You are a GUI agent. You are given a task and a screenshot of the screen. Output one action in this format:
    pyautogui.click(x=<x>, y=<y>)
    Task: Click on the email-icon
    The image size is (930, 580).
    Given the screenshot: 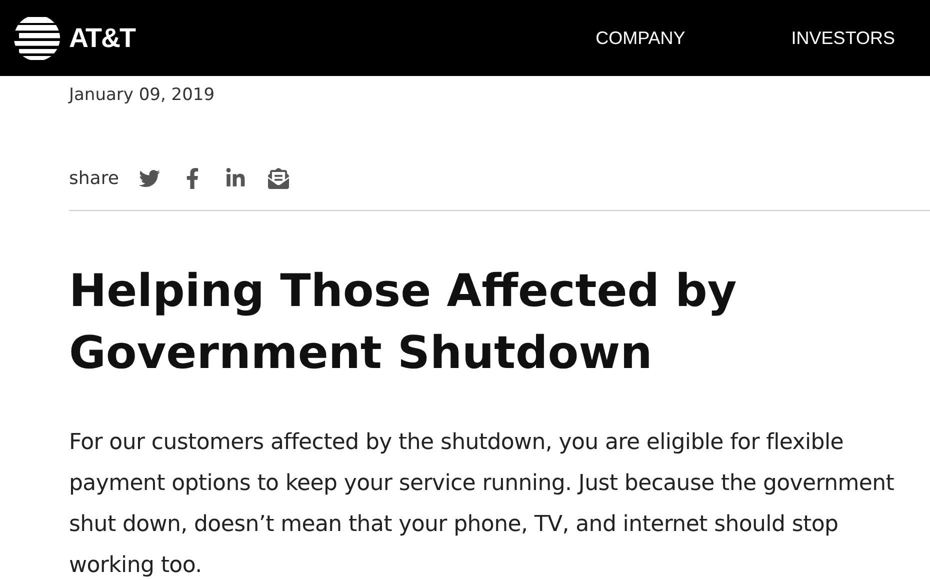 What is the action you would take?
    pyautogui.click(x=278, y=178)
    